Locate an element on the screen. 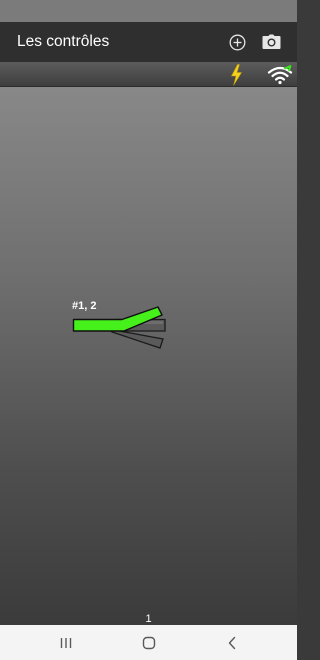 The image size is (320, 660). back-button is located at coordinates (232, 643).